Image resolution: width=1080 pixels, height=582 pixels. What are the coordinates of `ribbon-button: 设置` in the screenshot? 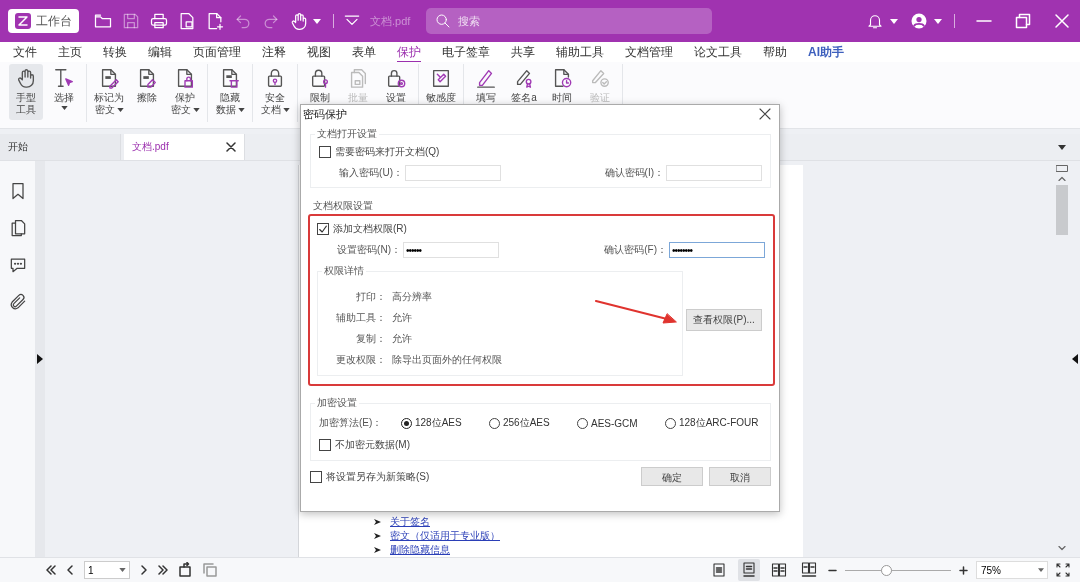 It's located at (396, 92).